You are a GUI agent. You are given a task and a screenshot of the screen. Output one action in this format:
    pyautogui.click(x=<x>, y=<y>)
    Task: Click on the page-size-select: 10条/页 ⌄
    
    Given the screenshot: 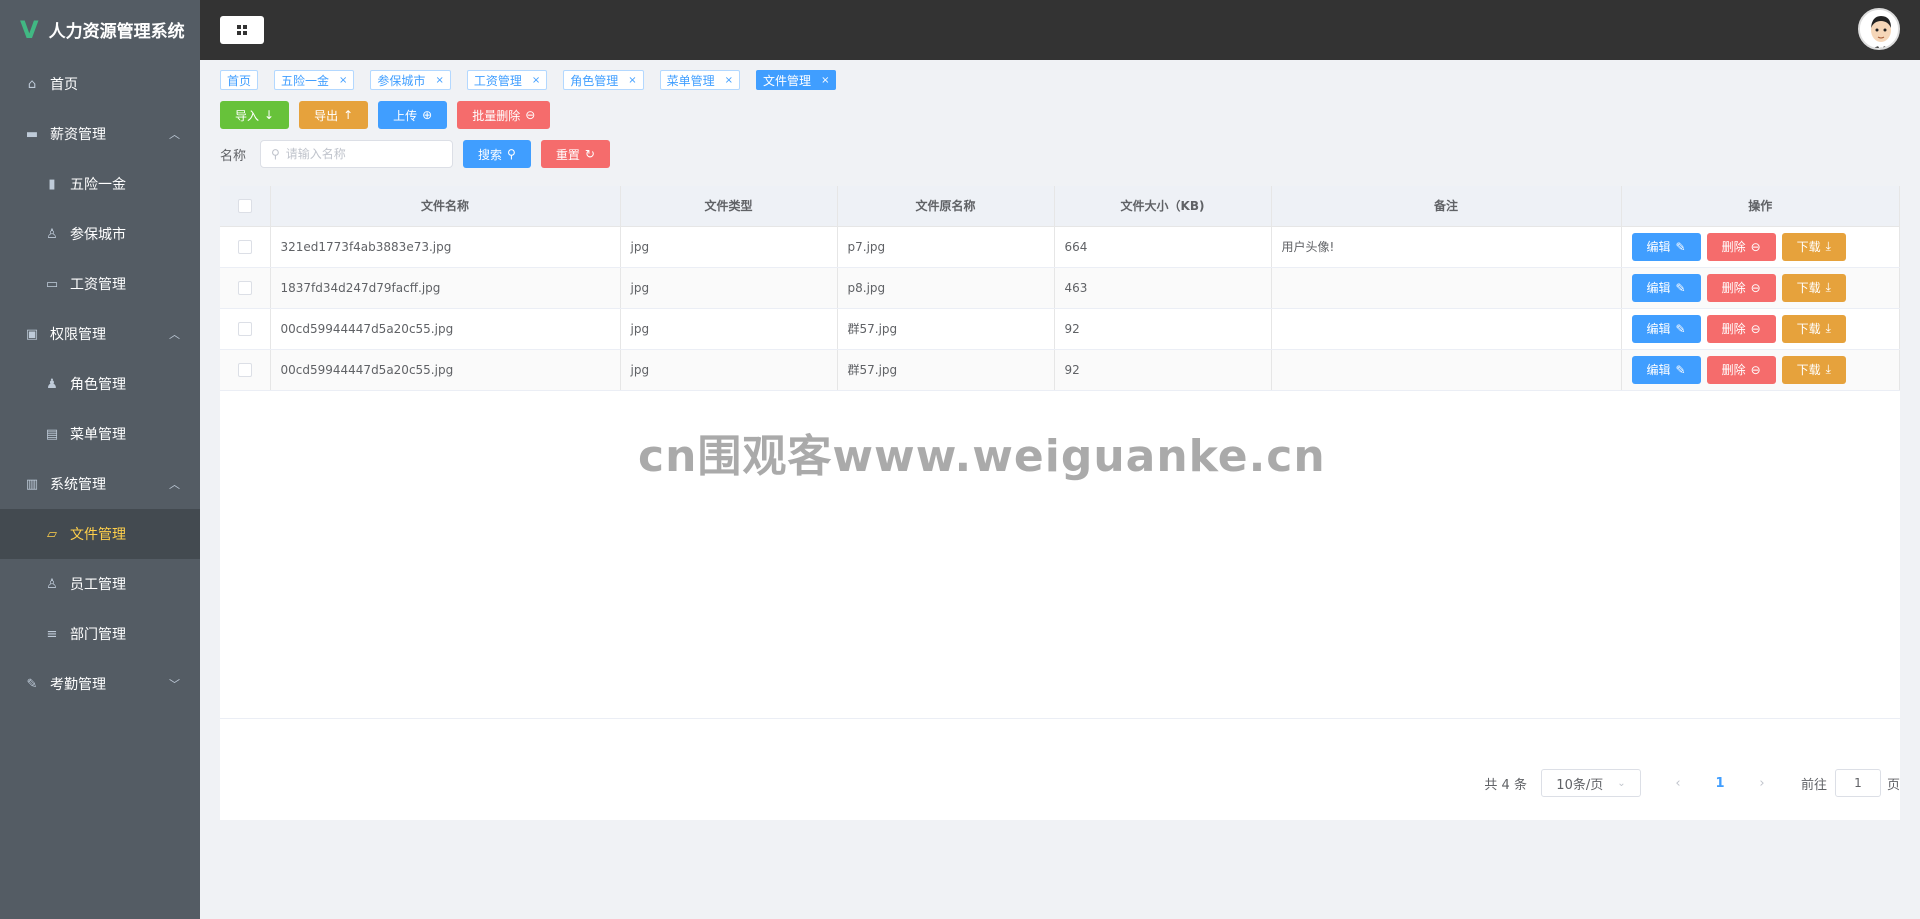 What is the action you would take?
    pyautogui.click(x=1590, y=783)
    